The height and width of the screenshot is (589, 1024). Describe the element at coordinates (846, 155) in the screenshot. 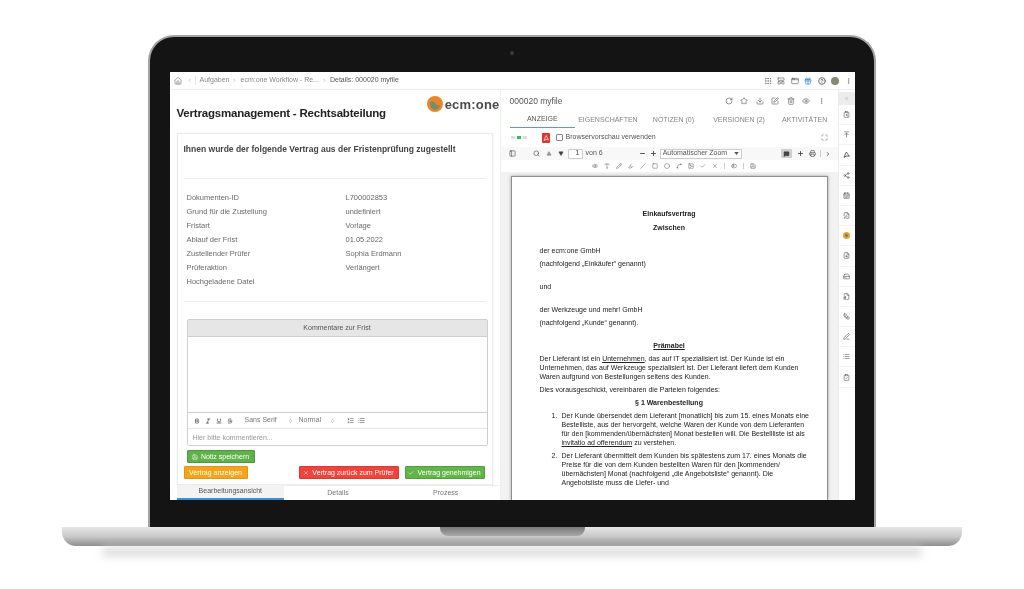

I see `pdf-symbol-icon` at that location.